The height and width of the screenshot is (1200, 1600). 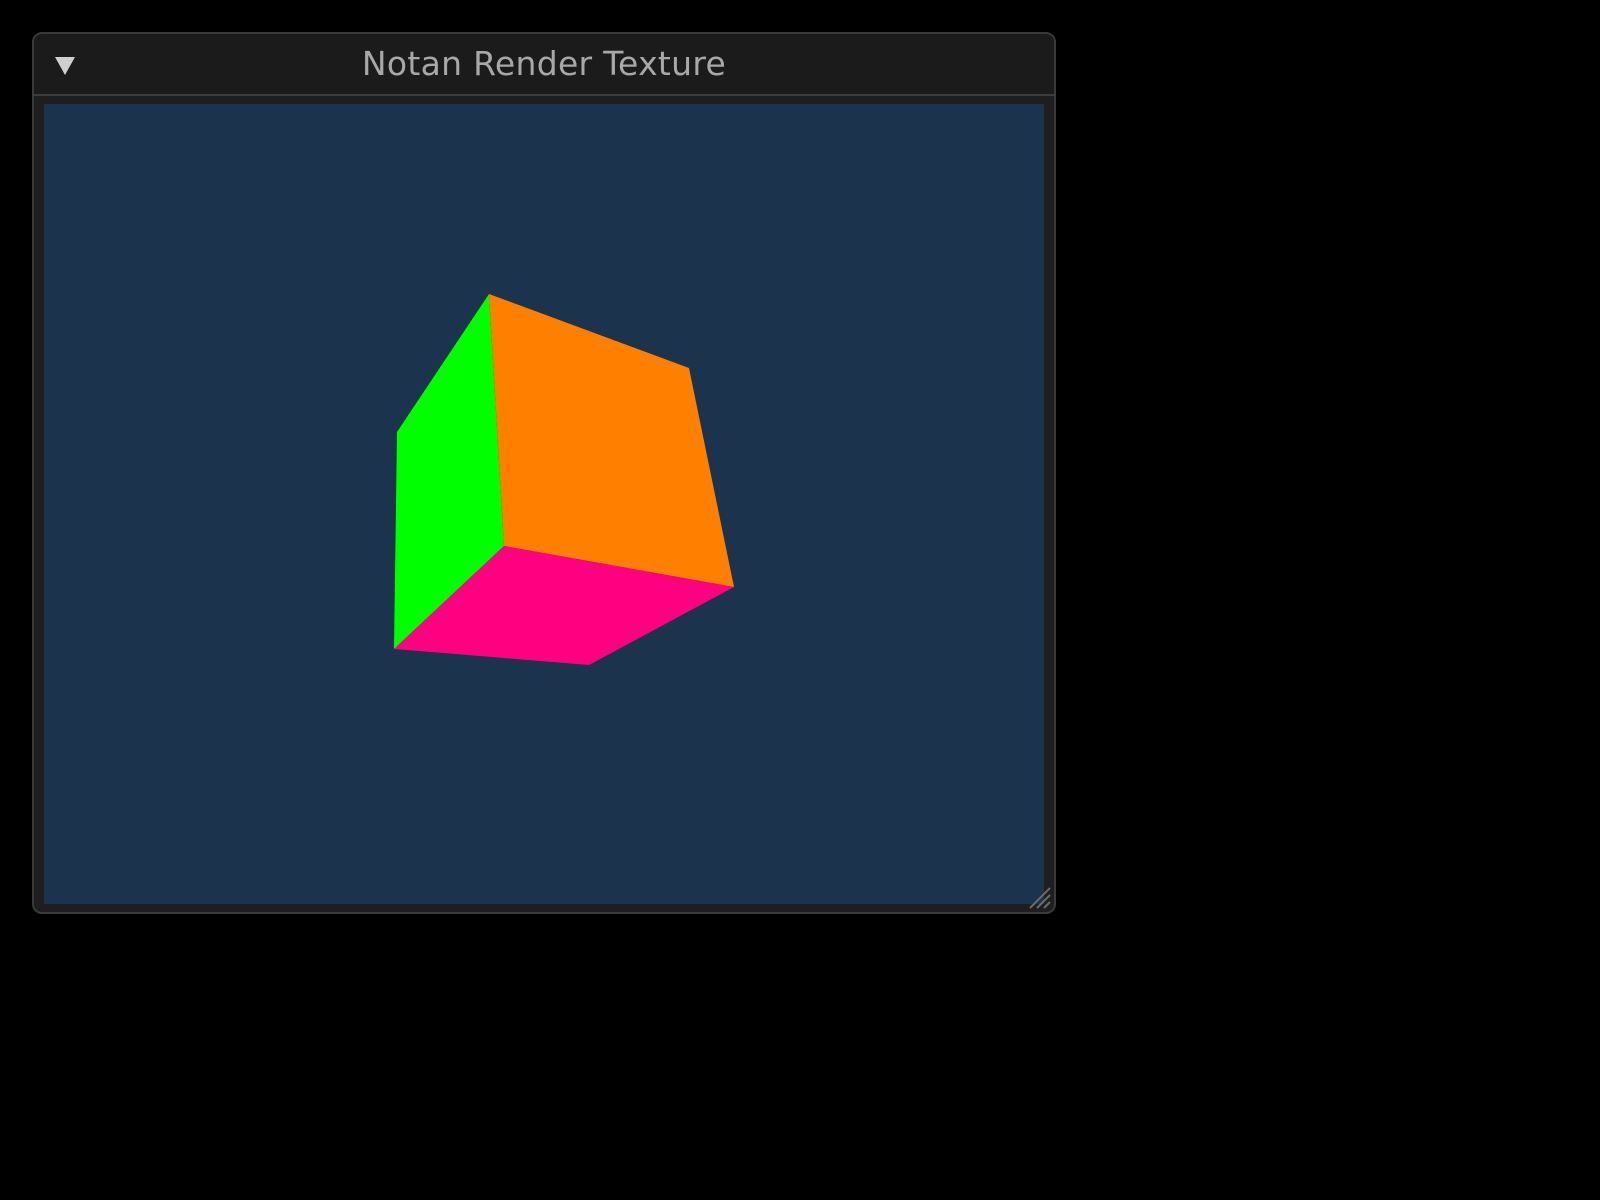 I want to click on window-titlebar: Notan Render Texture, so click(x=544, y=65).